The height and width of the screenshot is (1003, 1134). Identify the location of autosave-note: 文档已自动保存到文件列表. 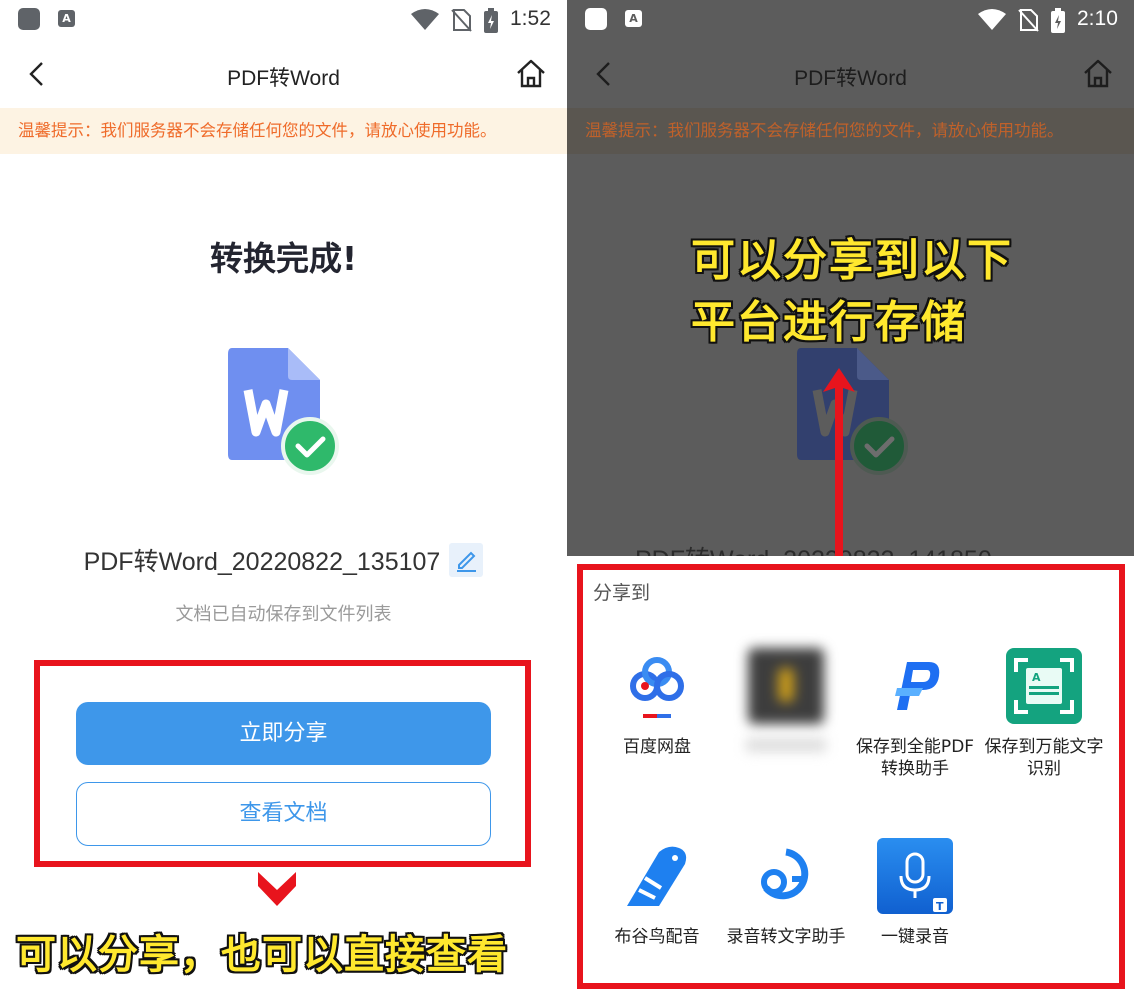
(283, 614).